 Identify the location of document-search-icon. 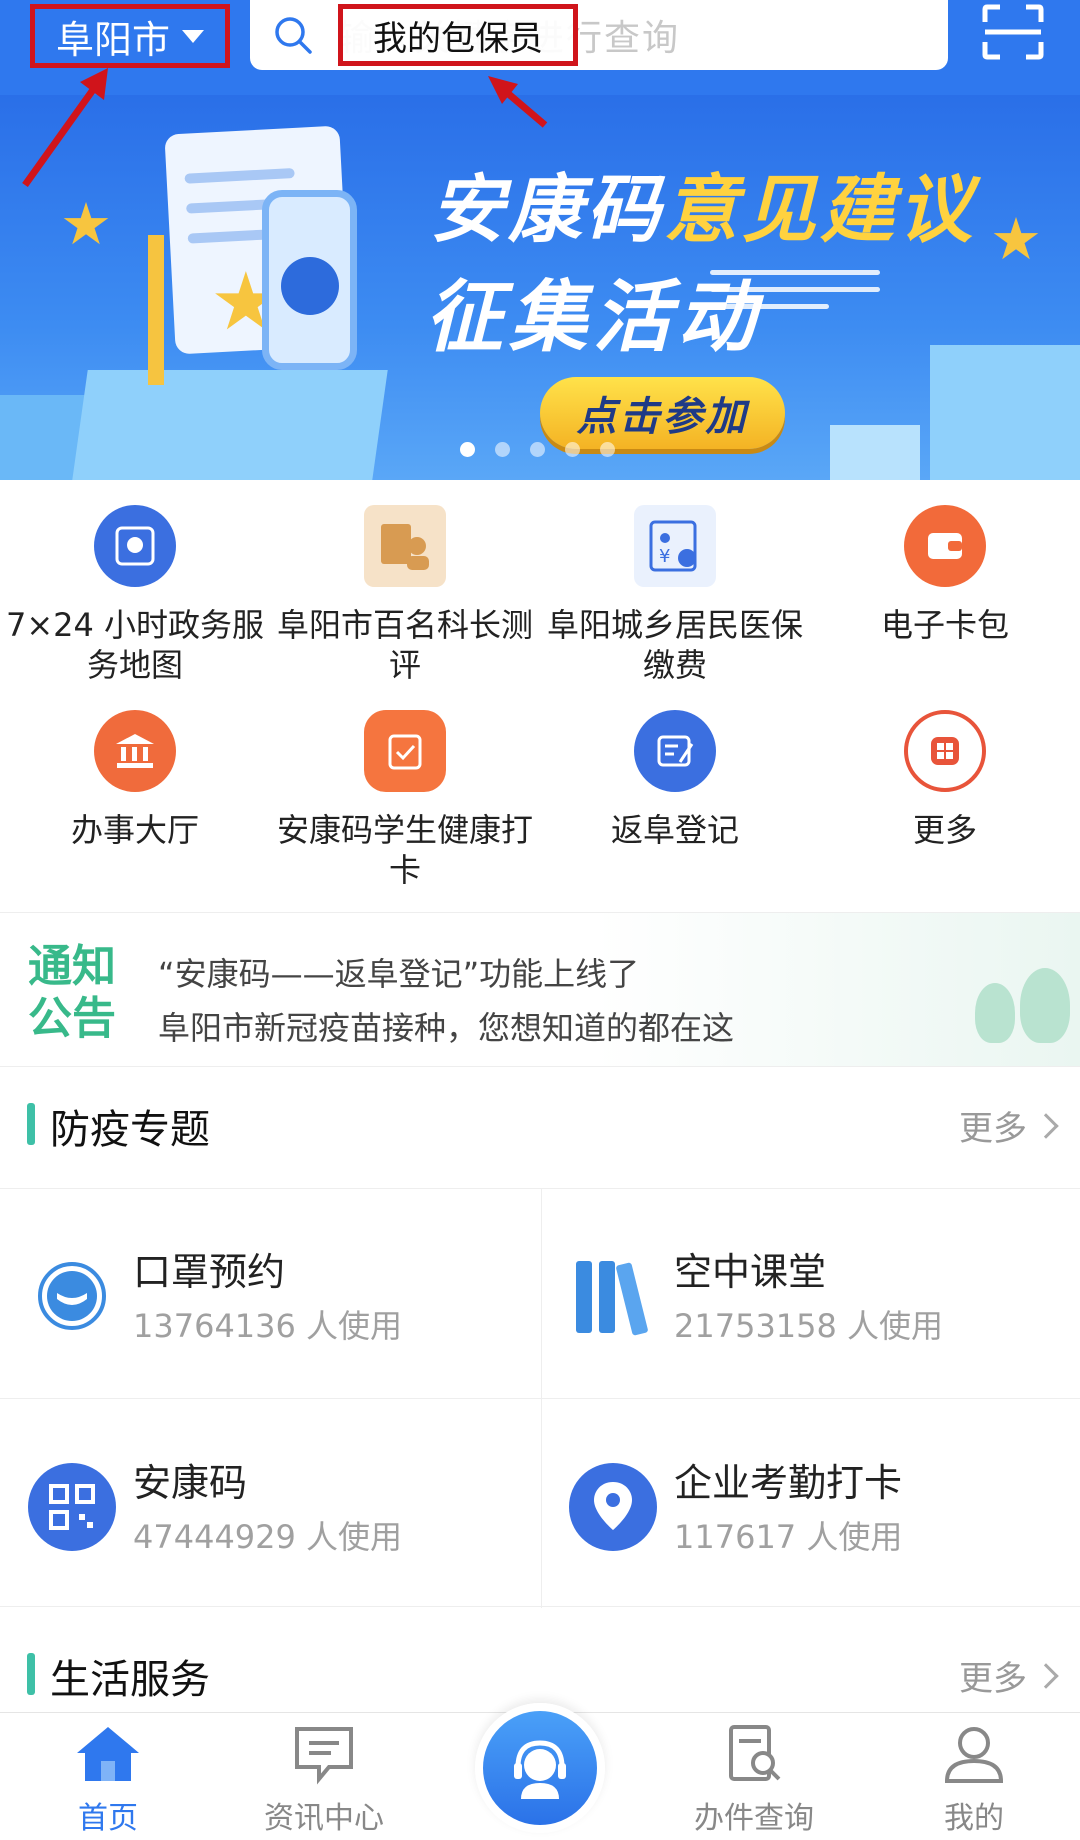
(755, 1753).